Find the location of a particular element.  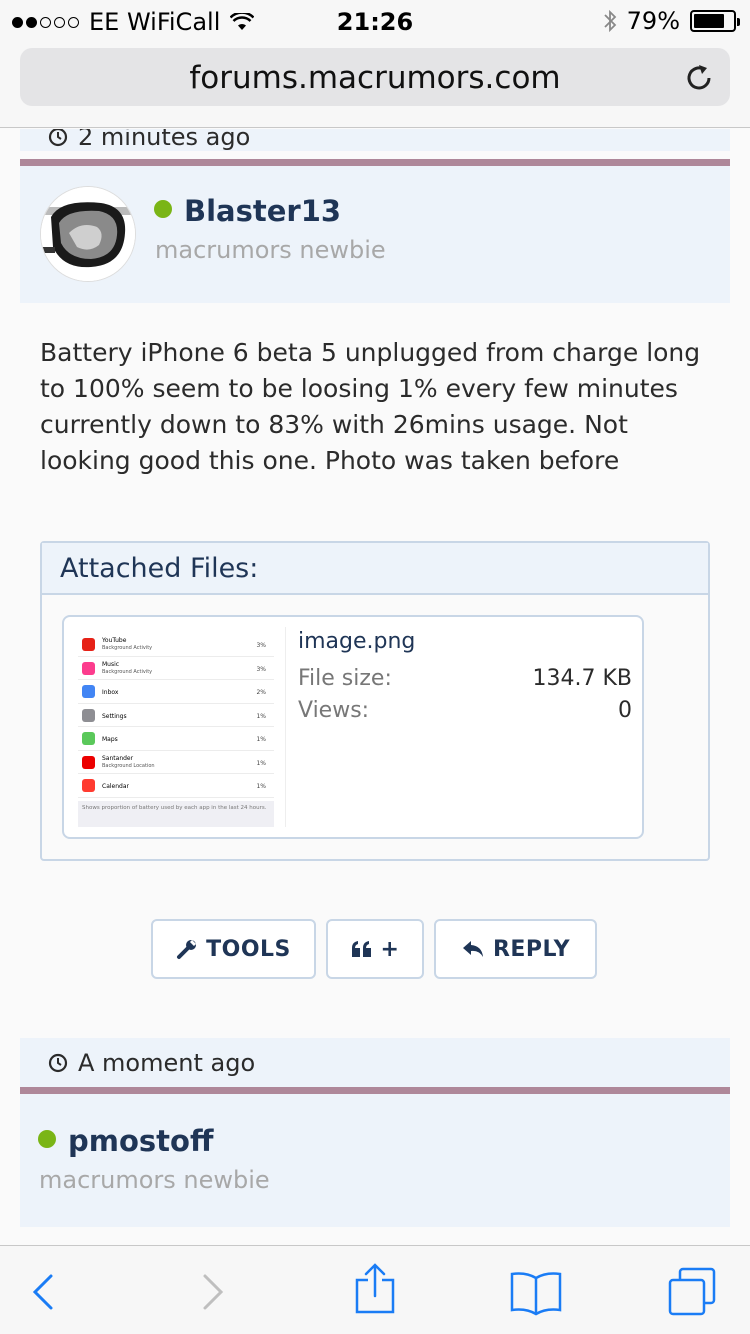

reply-icon is located at coordinates (472, 949).